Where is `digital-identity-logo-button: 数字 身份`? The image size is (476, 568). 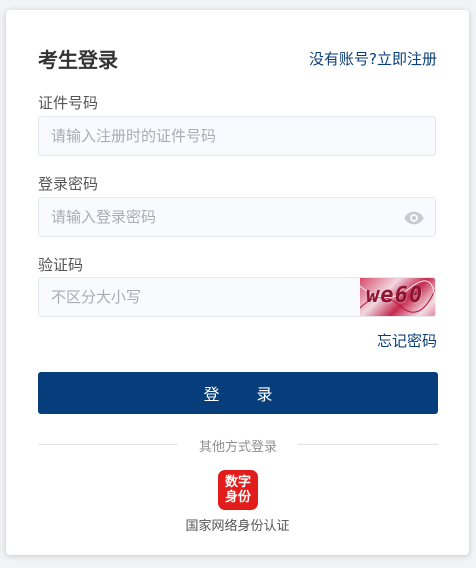 digital-identity-logo-button: 数字 身份 is located at coordinates (238, 490).